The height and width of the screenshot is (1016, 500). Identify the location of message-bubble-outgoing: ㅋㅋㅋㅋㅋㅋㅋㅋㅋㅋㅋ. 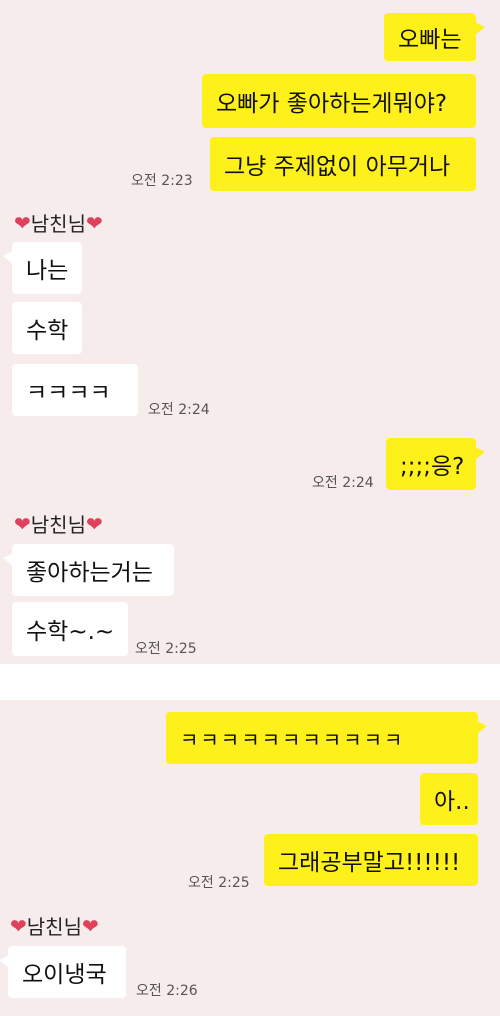
(326, 738).